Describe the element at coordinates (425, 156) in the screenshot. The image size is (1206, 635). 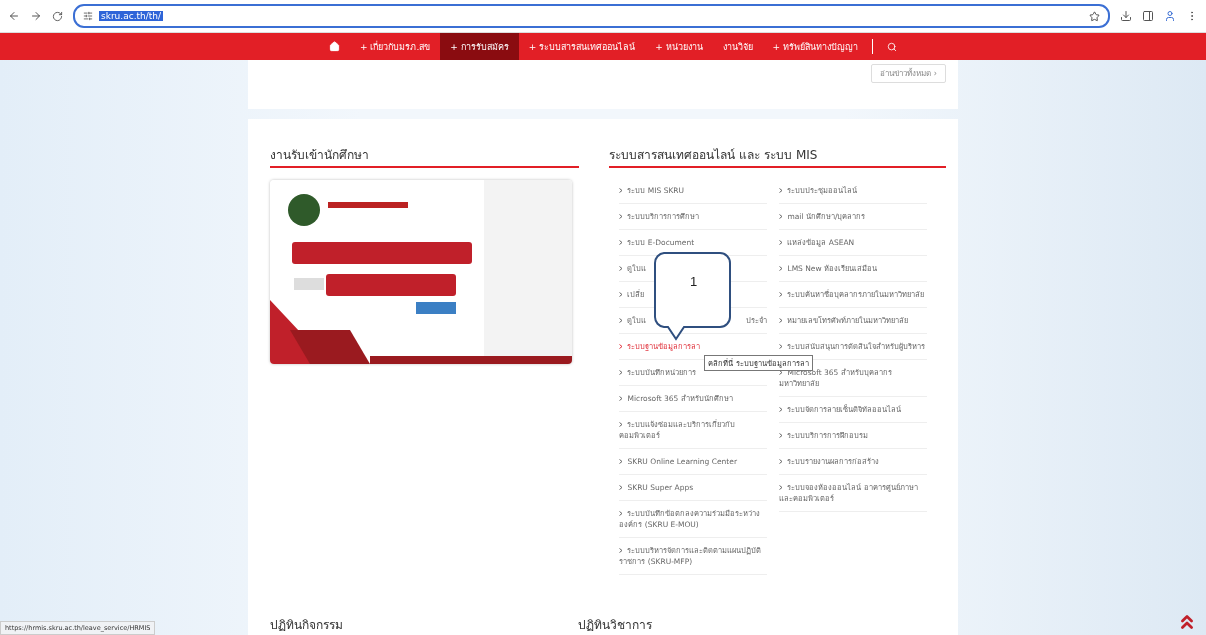
I see `section-heading: งานรับเข้านักศึกษา` at that location.